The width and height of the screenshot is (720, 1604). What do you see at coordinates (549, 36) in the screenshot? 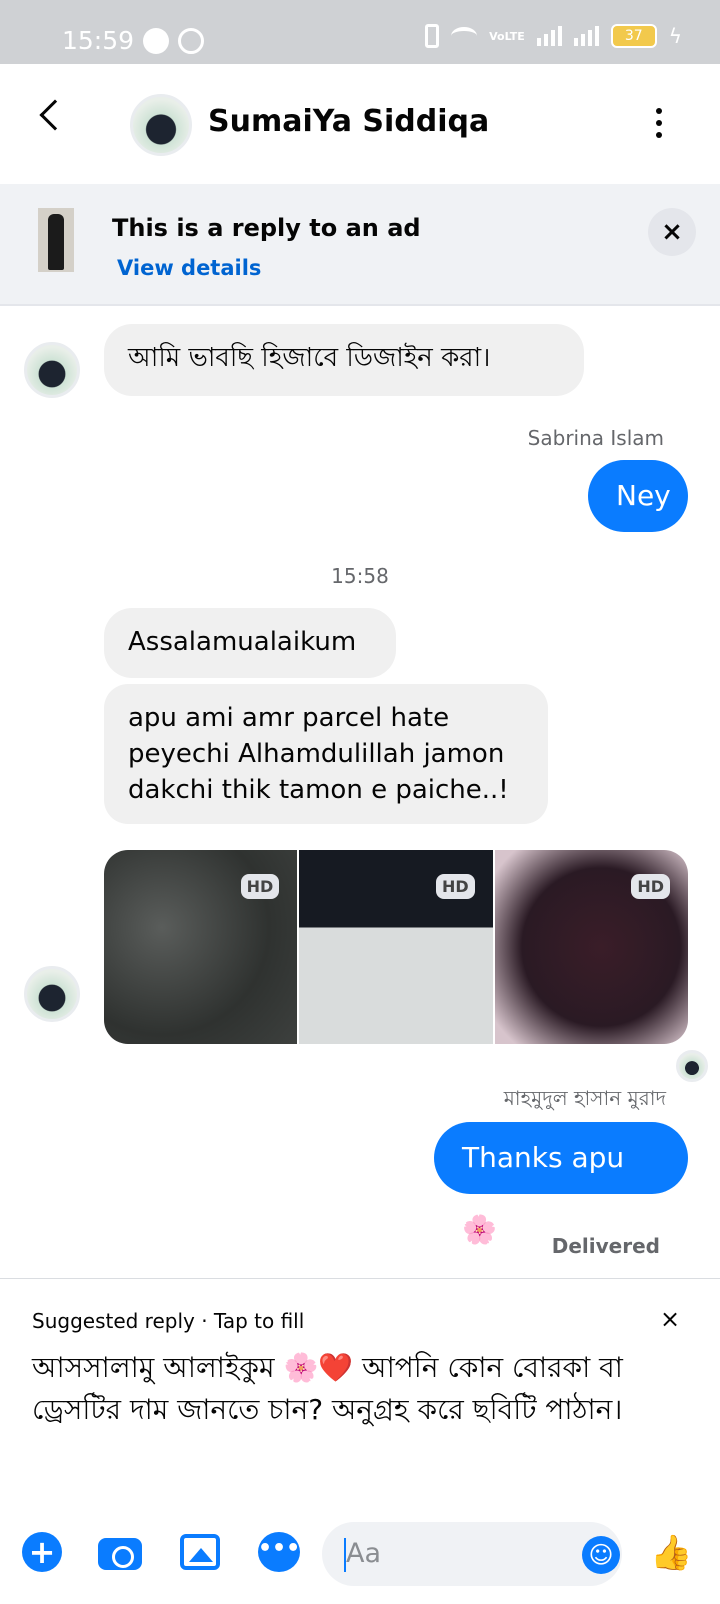
I see `signal-icon` at bounding box center [549, 36].